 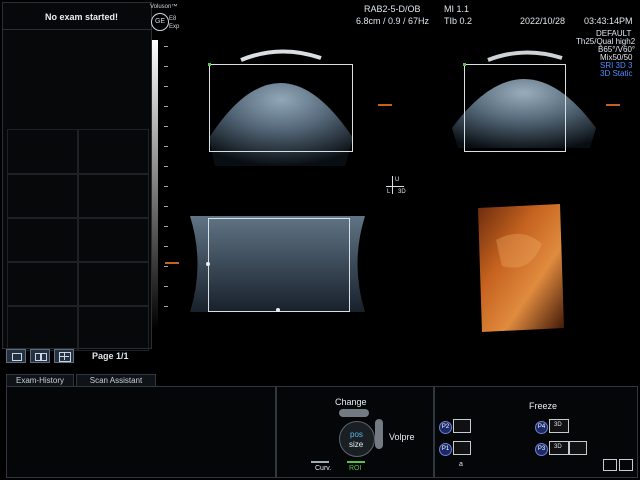 I want to click on orientation-l: L, so click(x=389, y=192).